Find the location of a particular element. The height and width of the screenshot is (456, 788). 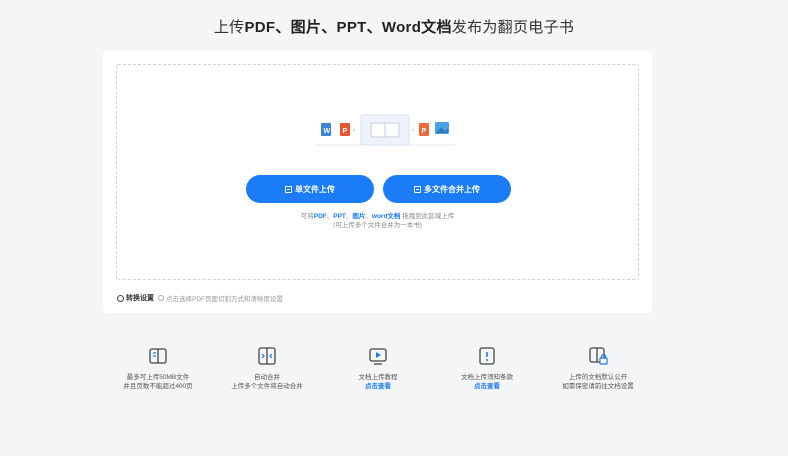

feature-item-auto-merge: 自动合并 上传多个文件将自动合并 is located at coordinates (267, 368).